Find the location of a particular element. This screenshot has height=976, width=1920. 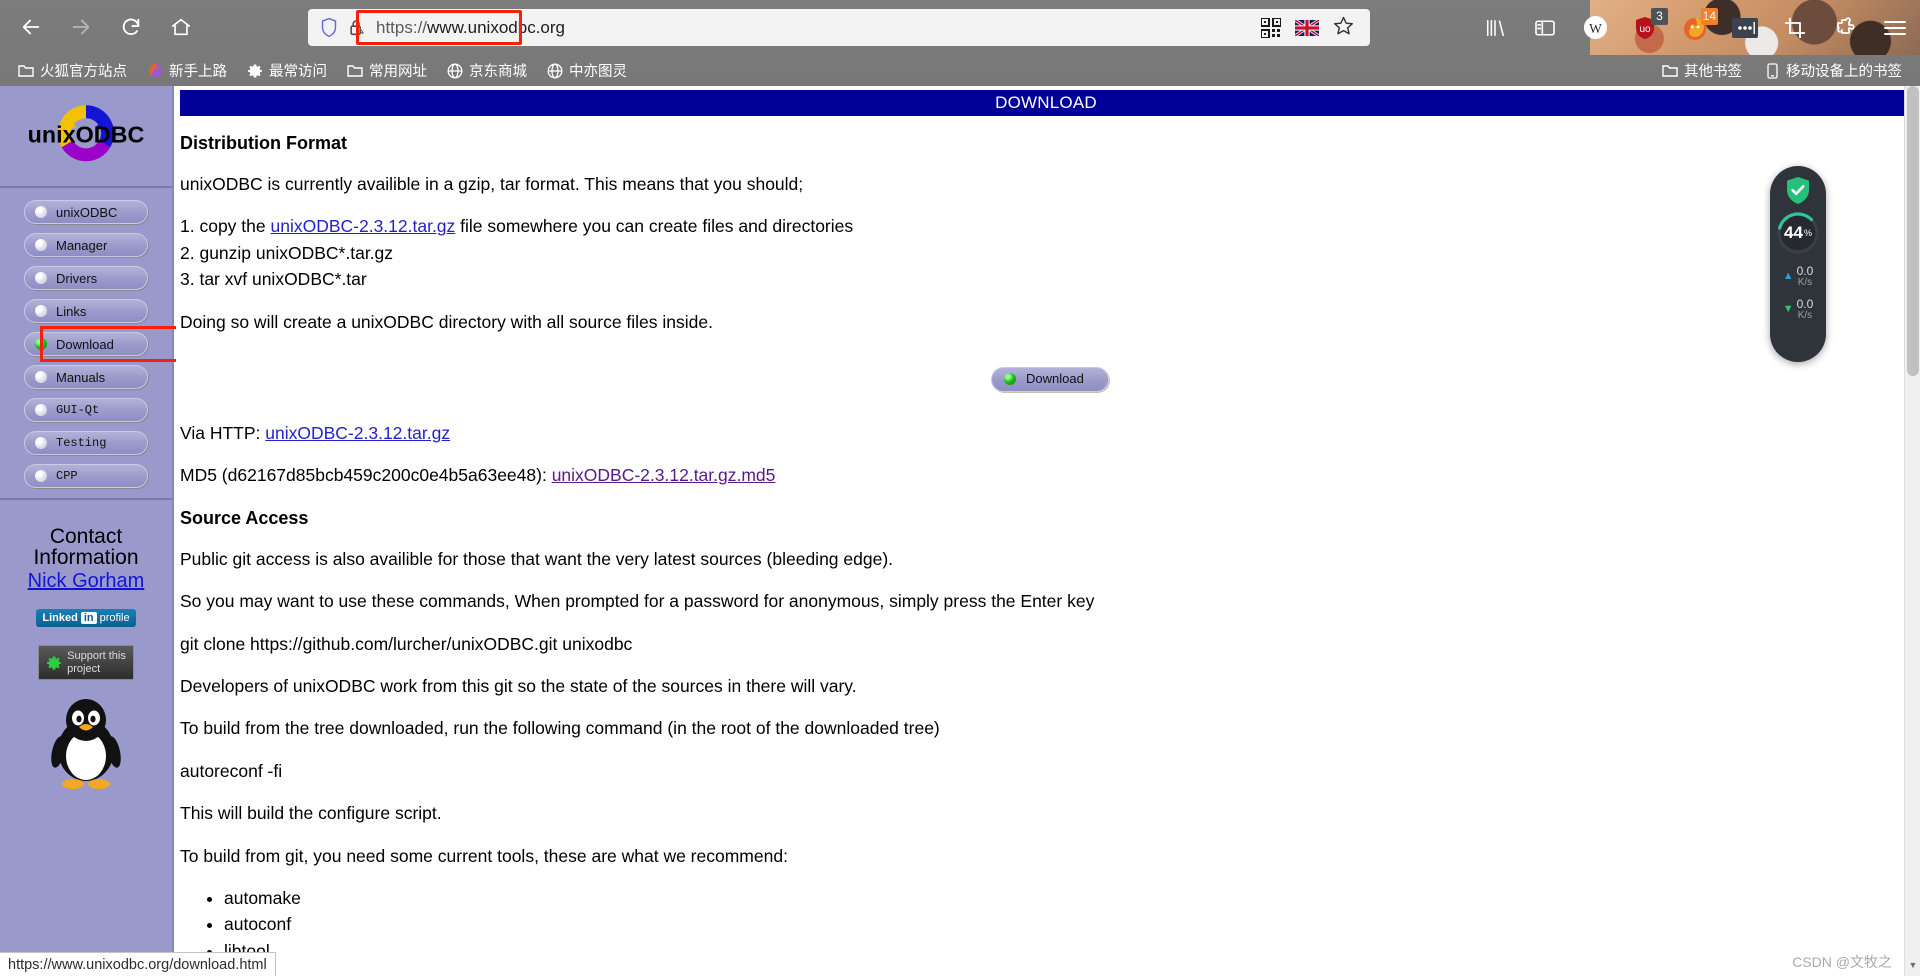

bookmark-item-changyongwangzhi: 常用网址 is located at coordinates (387, 71).